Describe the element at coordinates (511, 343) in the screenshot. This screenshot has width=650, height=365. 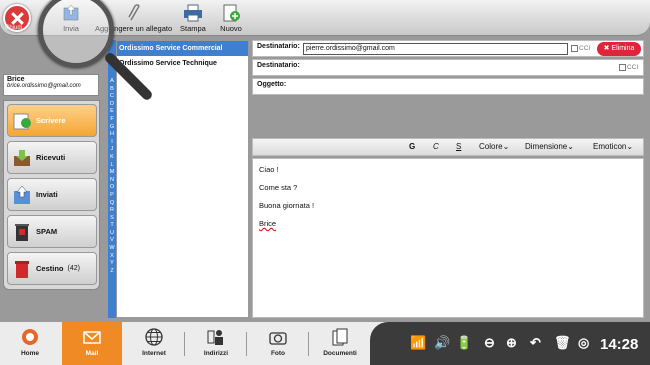
I see `zoom-in-icon: ⊕` at that location.